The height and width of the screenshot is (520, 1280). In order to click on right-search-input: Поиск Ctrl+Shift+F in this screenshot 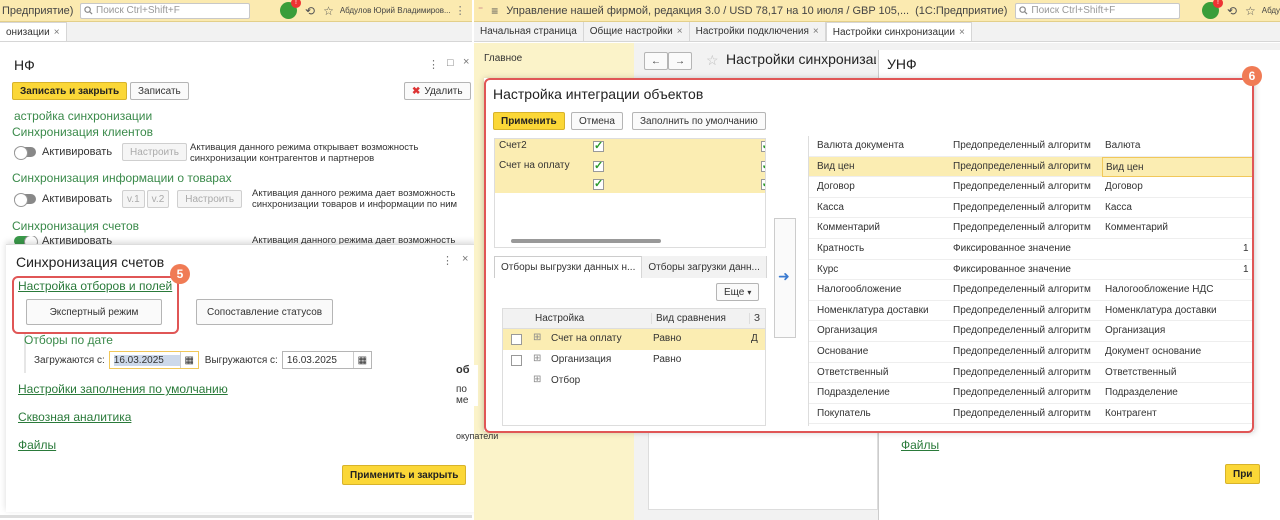, I will do `click(1098, 10)`.